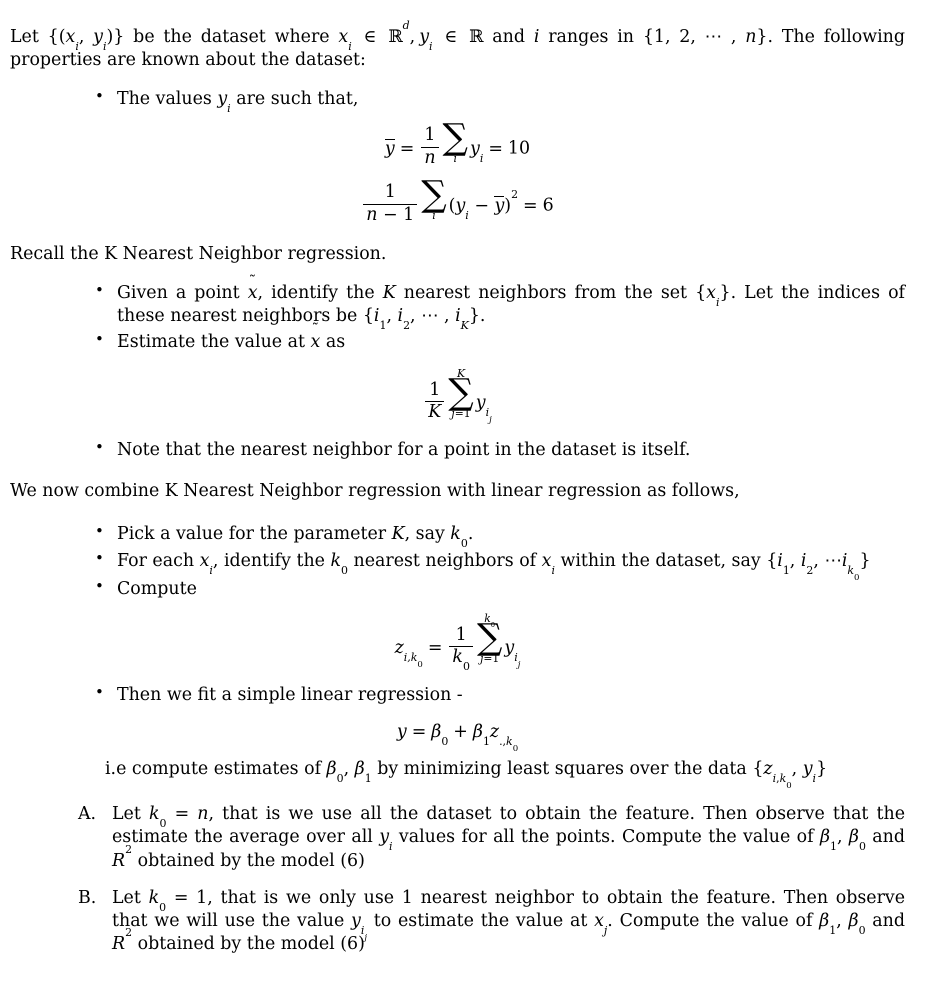 The height and width of the screenshot is (986, 941). What do you see at coordinates (130, 897) in the screenshot?
I see `item-b-p1: Let` at bounding box center [130, 897].